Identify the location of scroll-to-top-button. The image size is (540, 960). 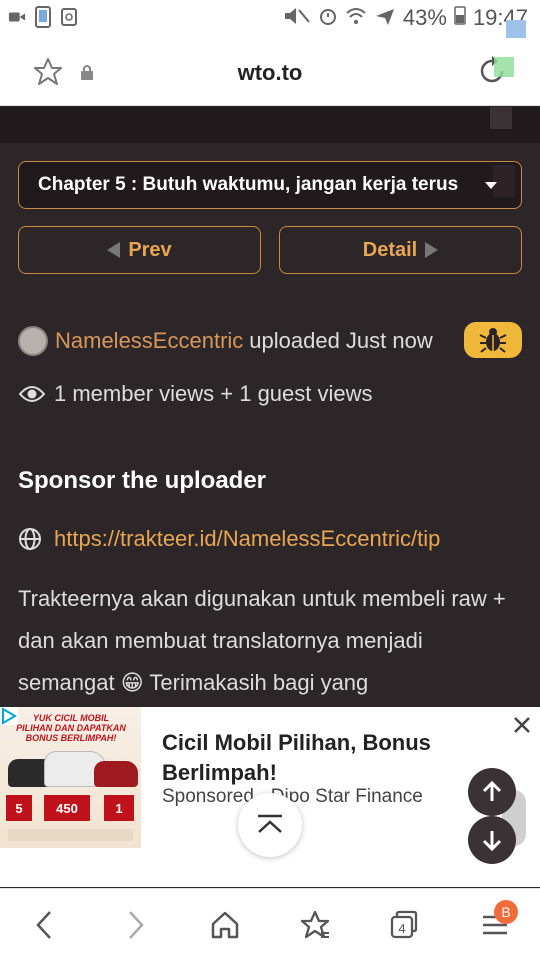
(270, 825).